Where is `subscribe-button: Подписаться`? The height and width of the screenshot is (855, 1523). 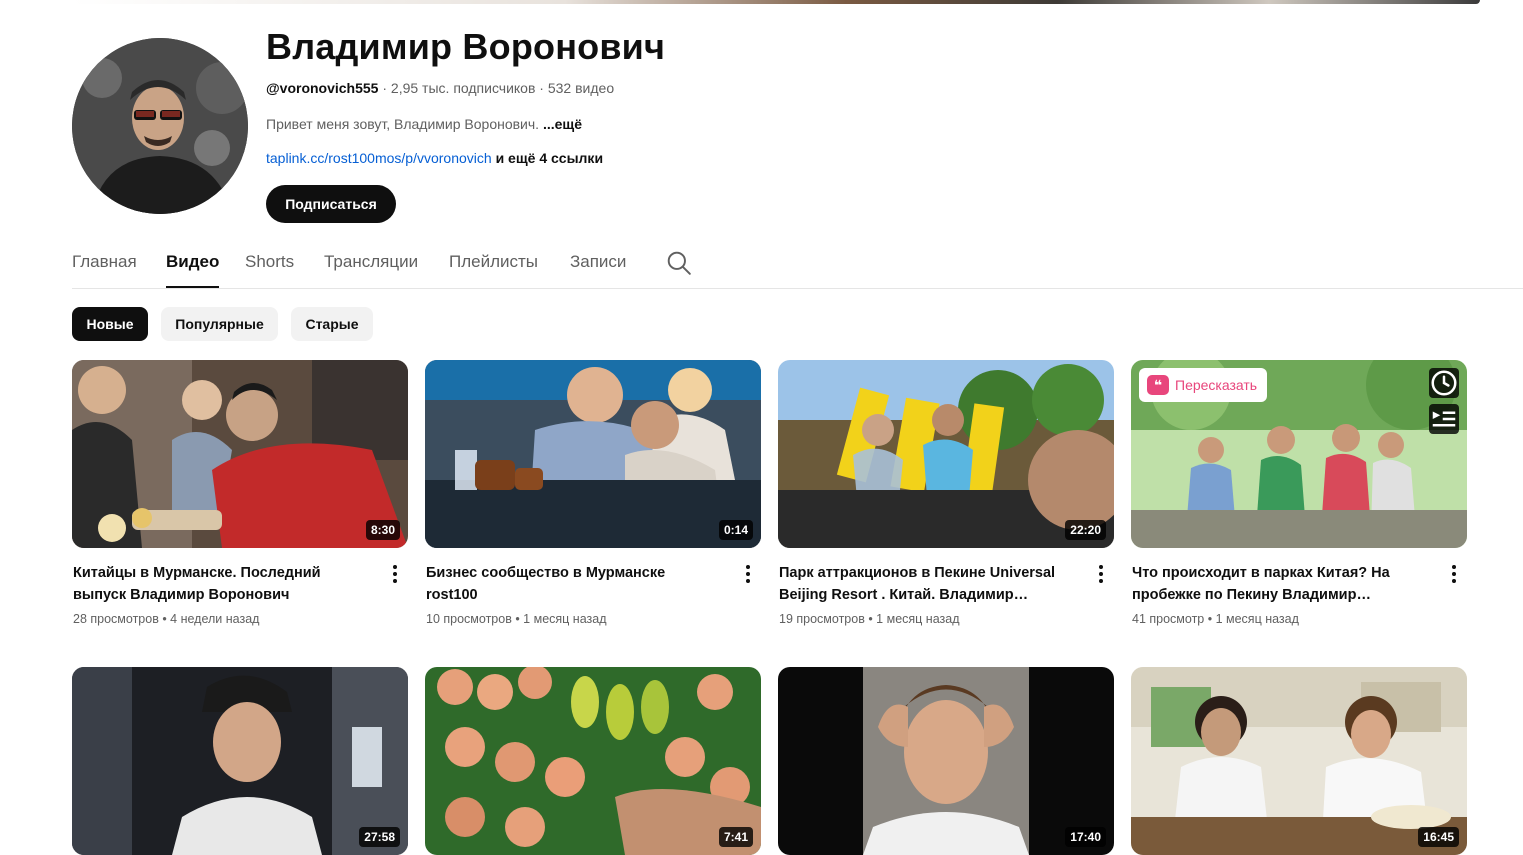
subscribe-button: Подписаться is located at coordinates (331, 204).